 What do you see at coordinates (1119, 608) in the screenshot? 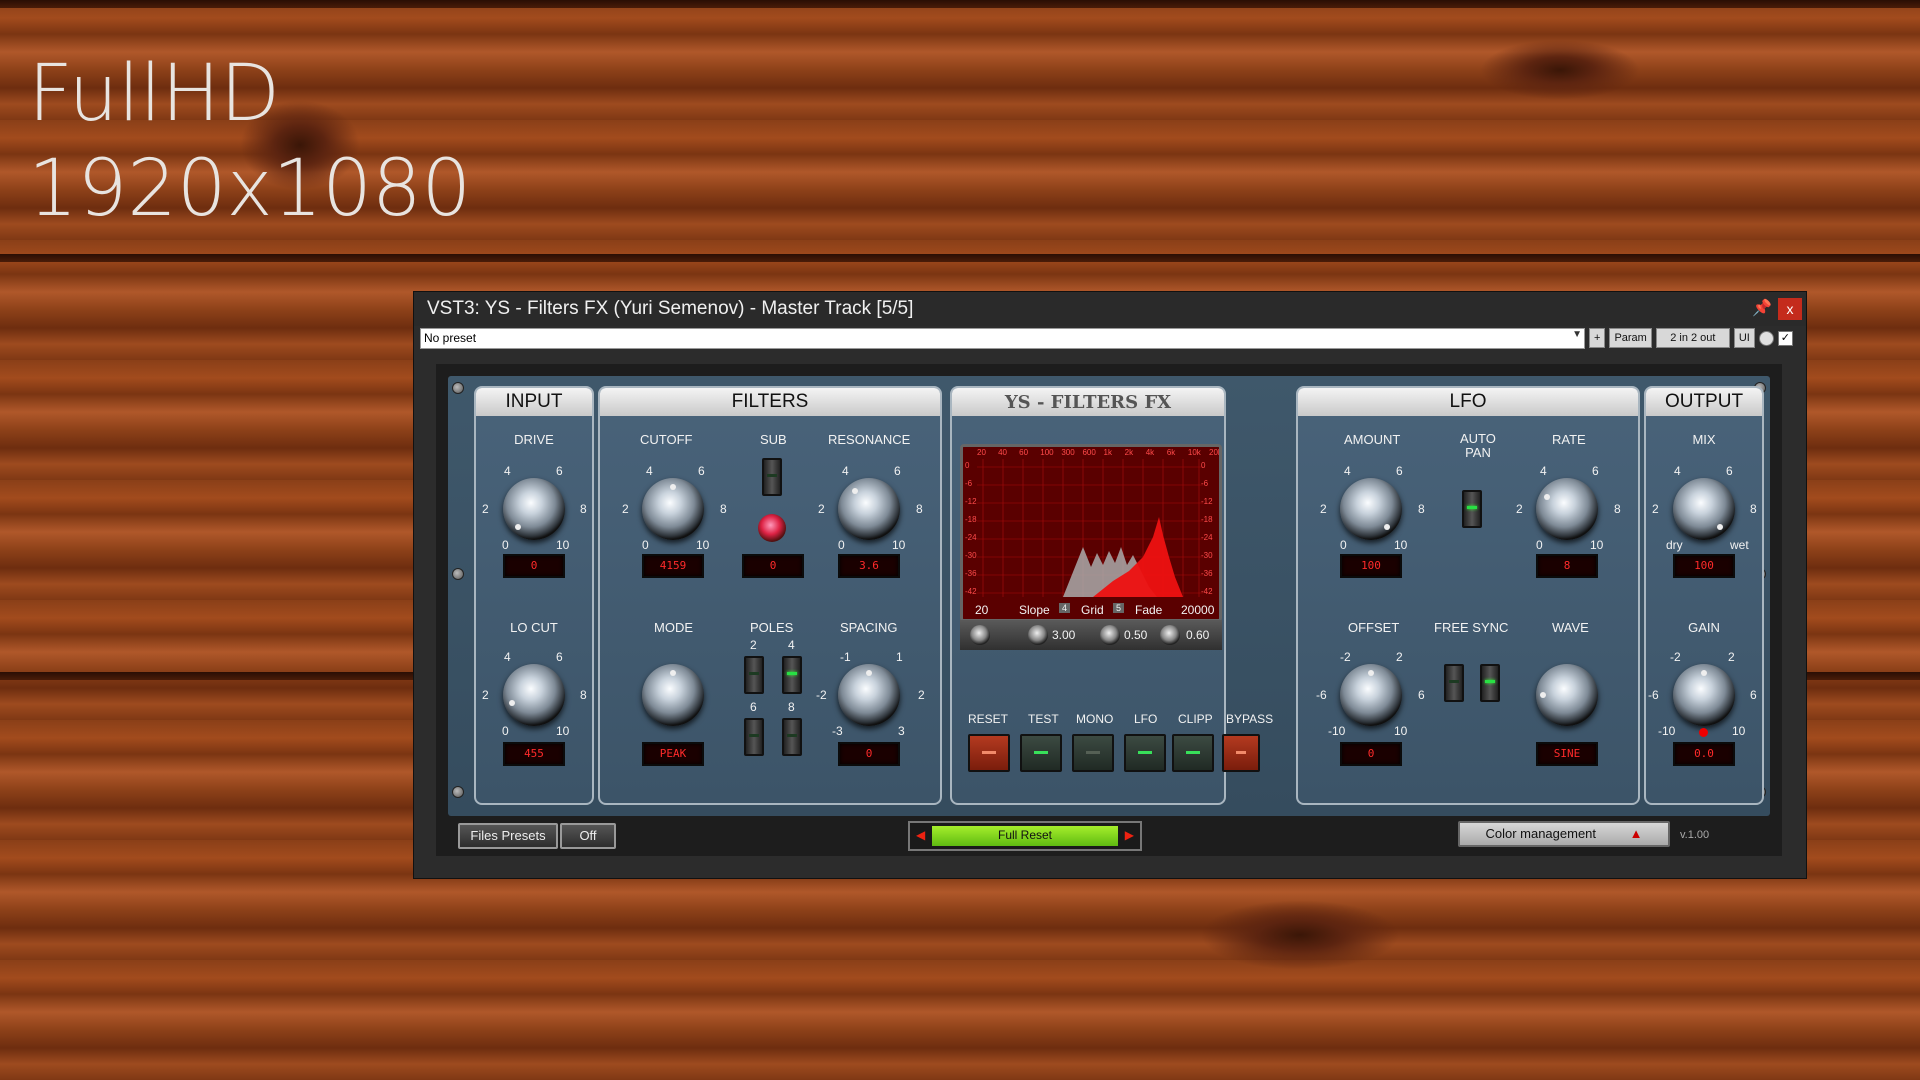
I see `grid-value: 5` at bounding box center [1119, 608].